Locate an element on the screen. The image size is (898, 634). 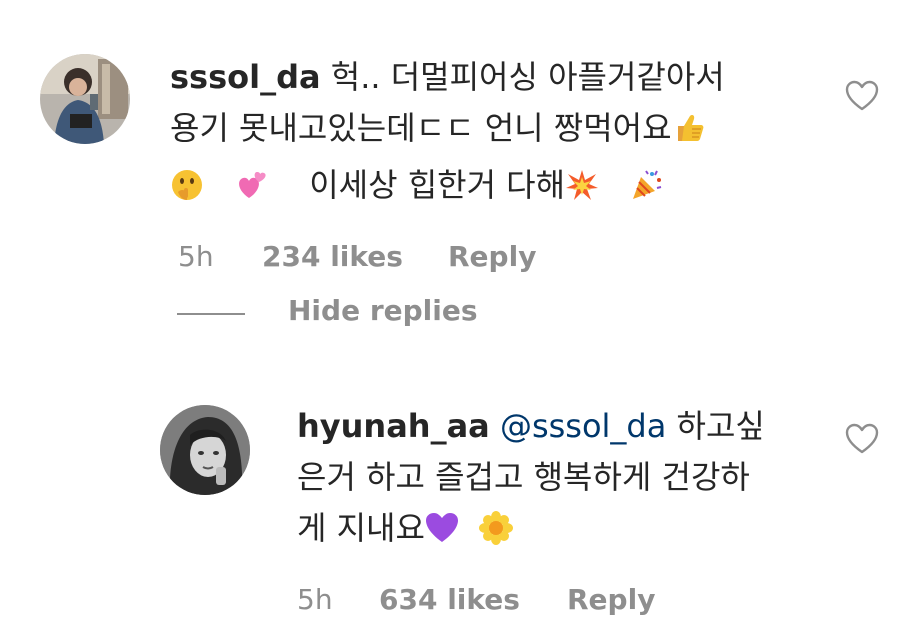
reply-line-2: 은거 하고 즐겁고 행복하게 건강하 is located at coordinates (523, 477).